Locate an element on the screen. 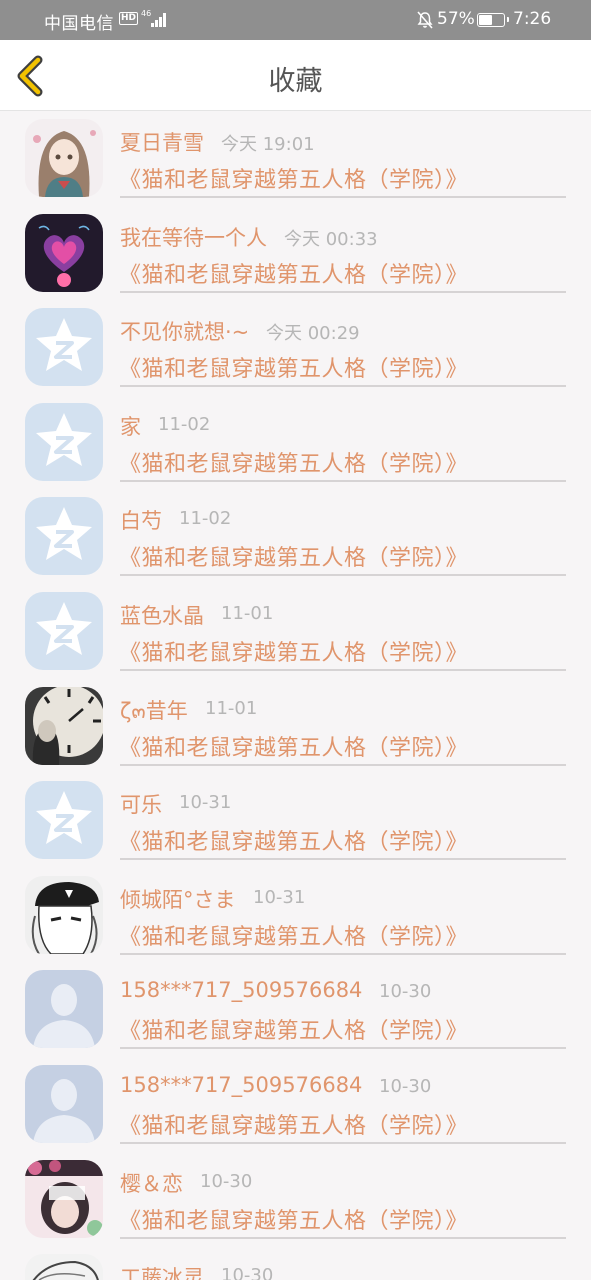 Image resolution: width=591 pixels, height=1280 pixels. user-name: 158***717_509576684 is located at coordinates (241, 1084).